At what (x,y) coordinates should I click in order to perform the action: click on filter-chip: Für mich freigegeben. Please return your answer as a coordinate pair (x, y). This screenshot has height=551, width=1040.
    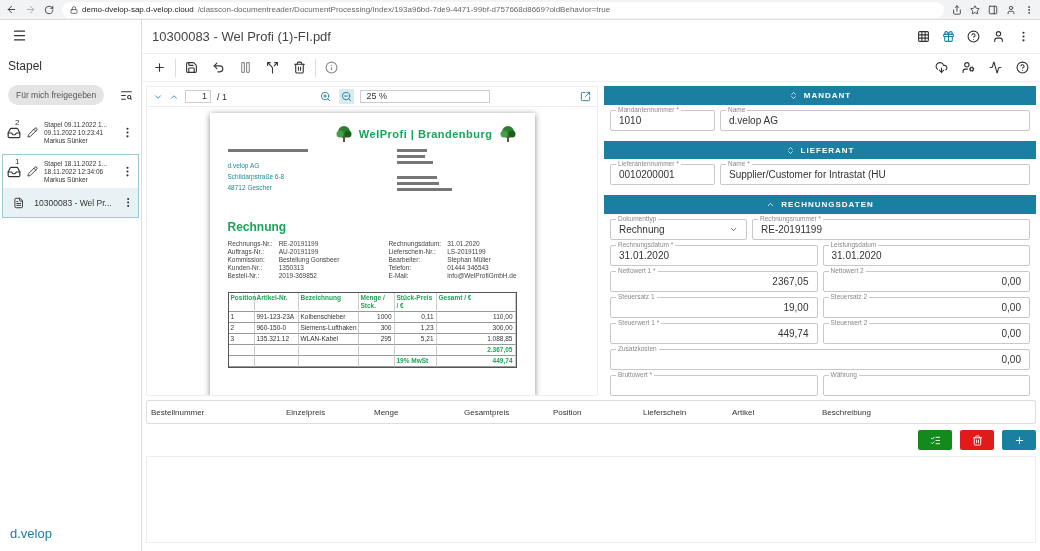
    Looking at the image, I should click on (56, 95).